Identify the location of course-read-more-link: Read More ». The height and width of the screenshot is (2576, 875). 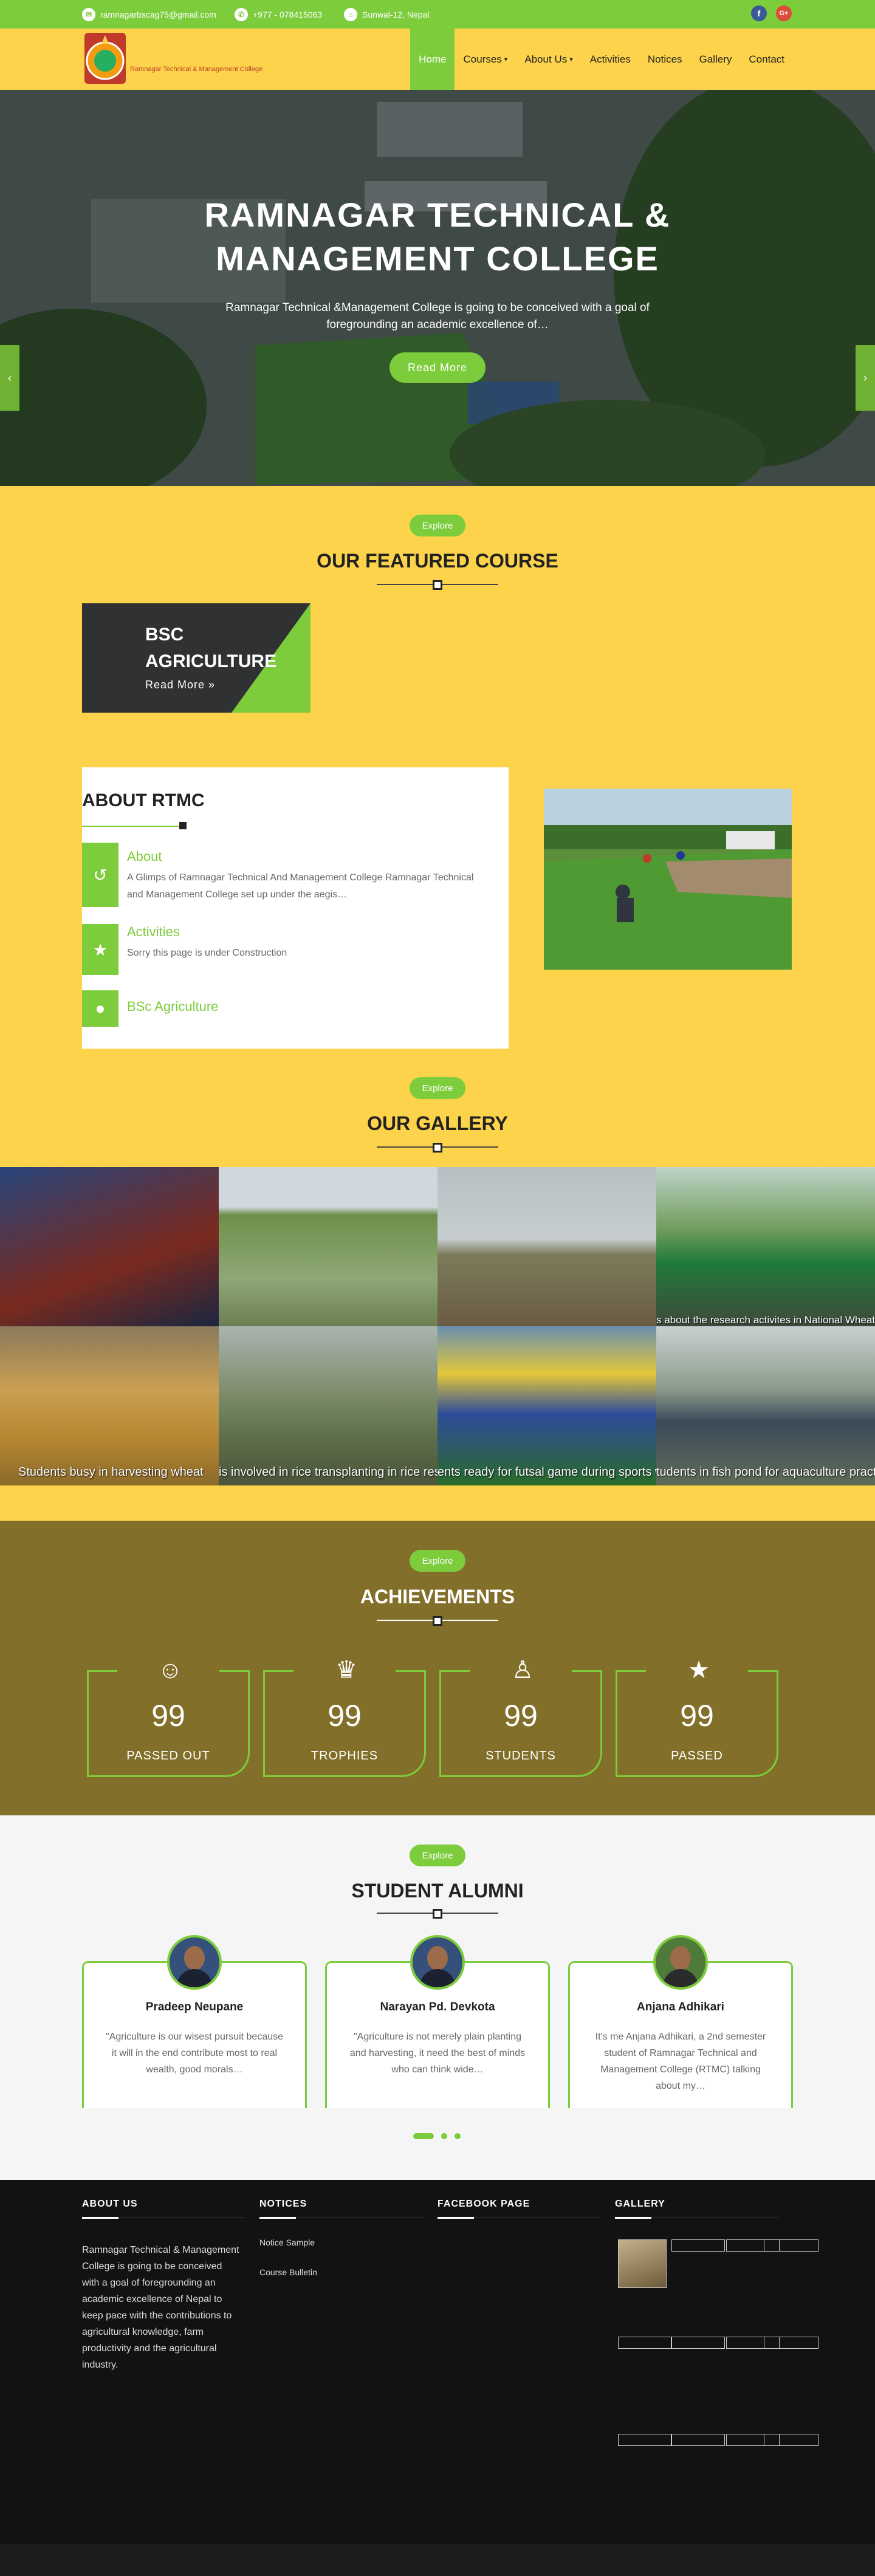
(180, 685).